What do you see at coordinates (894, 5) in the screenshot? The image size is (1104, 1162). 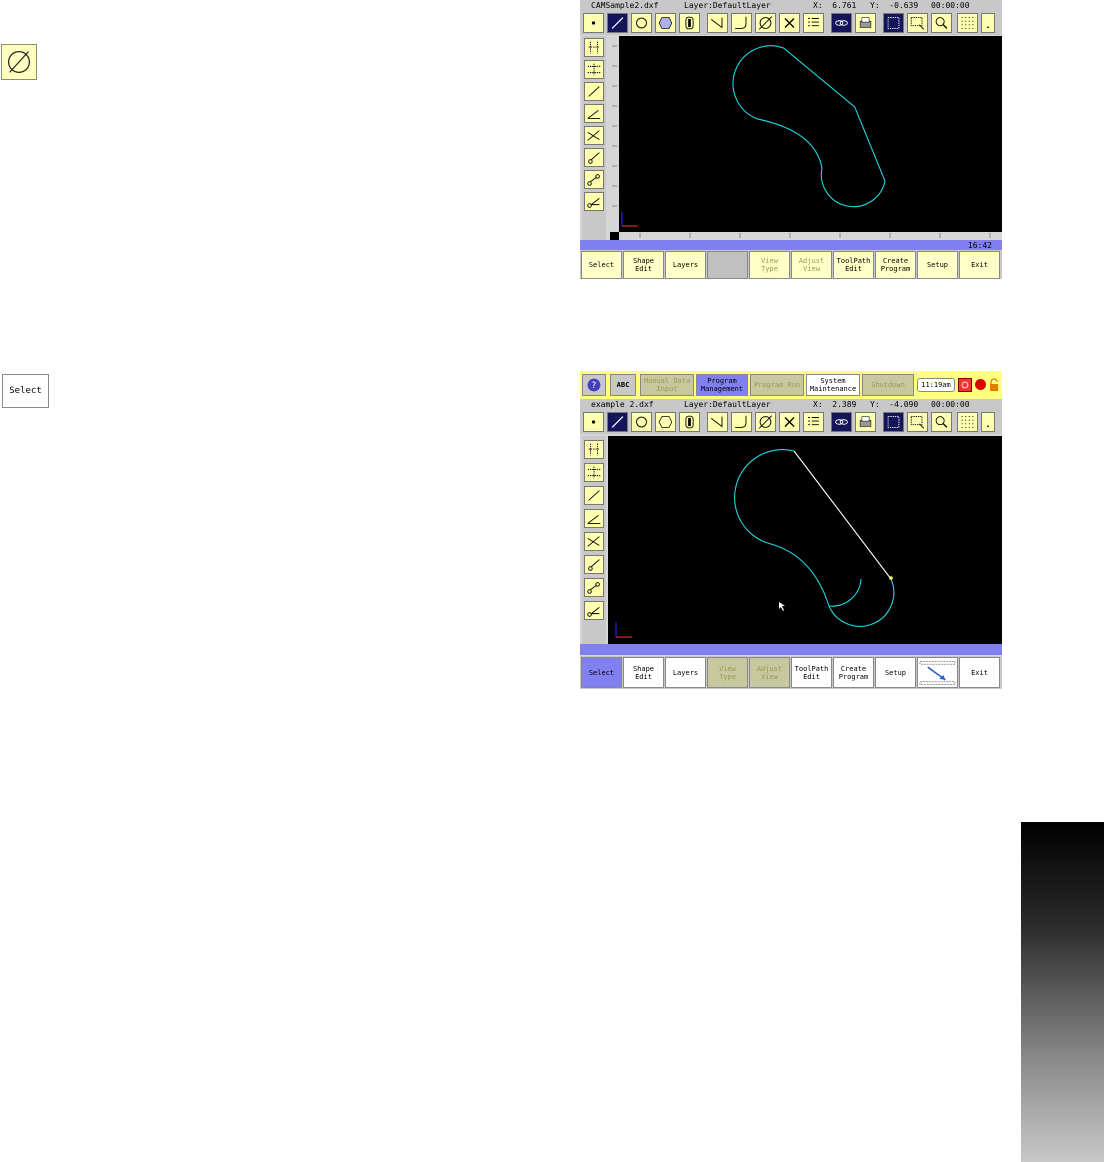 I see `y-readout: Y: -0.639` at bounding box center [894, 5].